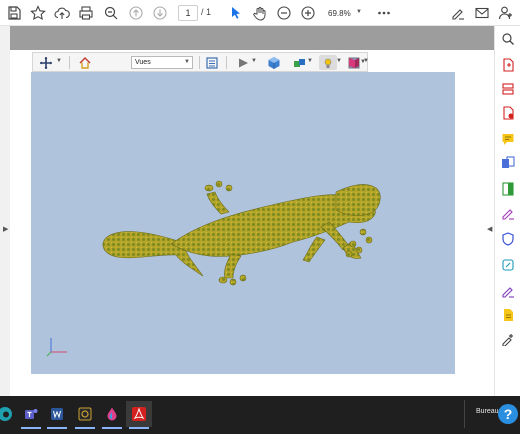 The width and height of the screenshot is (520, 434). Describe the element at coordinates (508, 113) in the screenshot. I see `export-pdf-icon` at that location.